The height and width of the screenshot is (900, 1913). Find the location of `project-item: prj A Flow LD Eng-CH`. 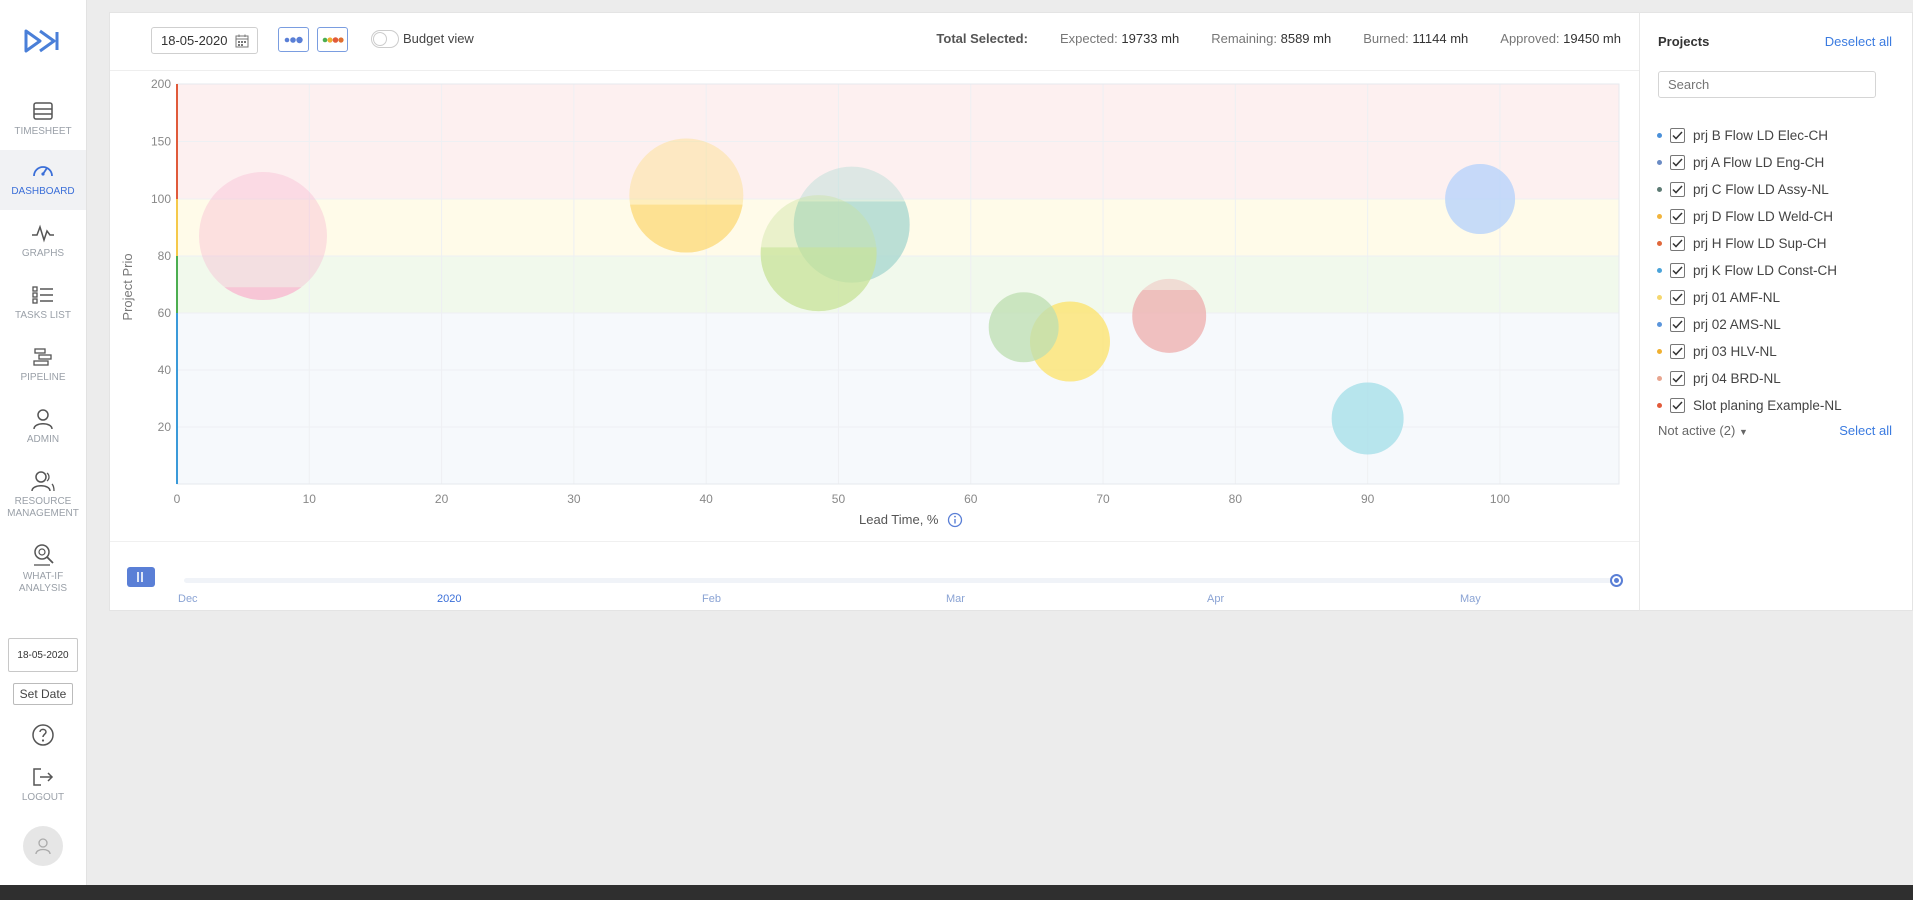

project-item: prj A Flow LD Eng-CH is located at coordinates (1740, 162).